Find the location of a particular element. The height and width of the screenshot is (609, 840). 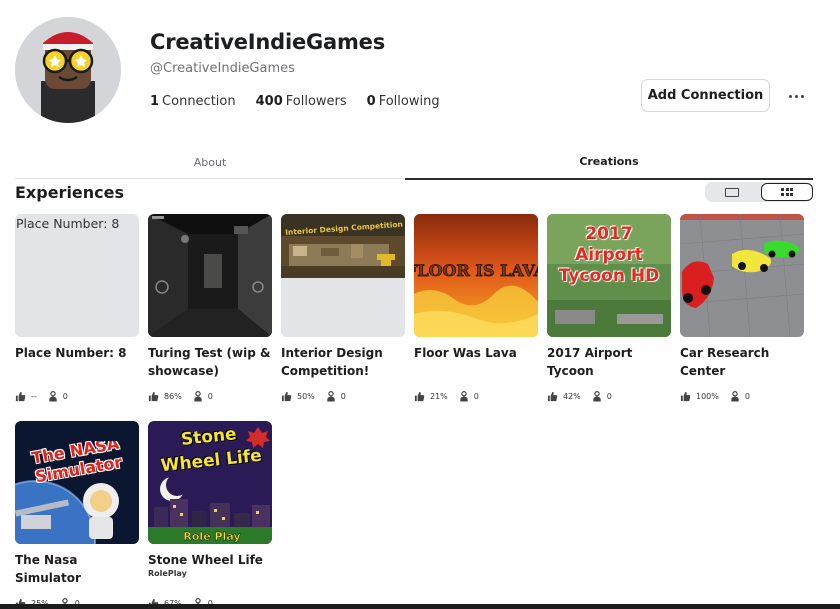

thumbnail-title-text: The NASA Simulator is located at coordinates (77, 464).